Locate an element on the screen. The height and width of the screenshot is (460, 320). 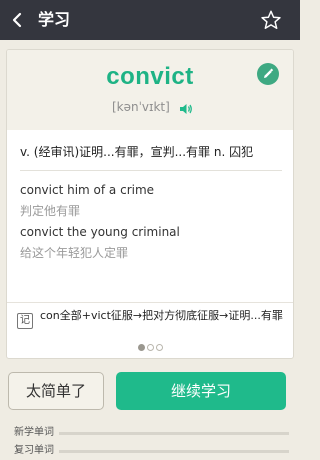
review-words-progress: 复习单词 is located at coordinates (154, 451).